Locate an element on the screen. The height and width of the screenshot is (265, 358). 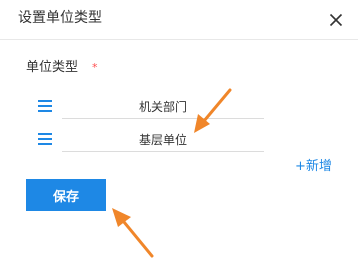
unit-type-label: 单位类型 is located at coordinates (52, 67).